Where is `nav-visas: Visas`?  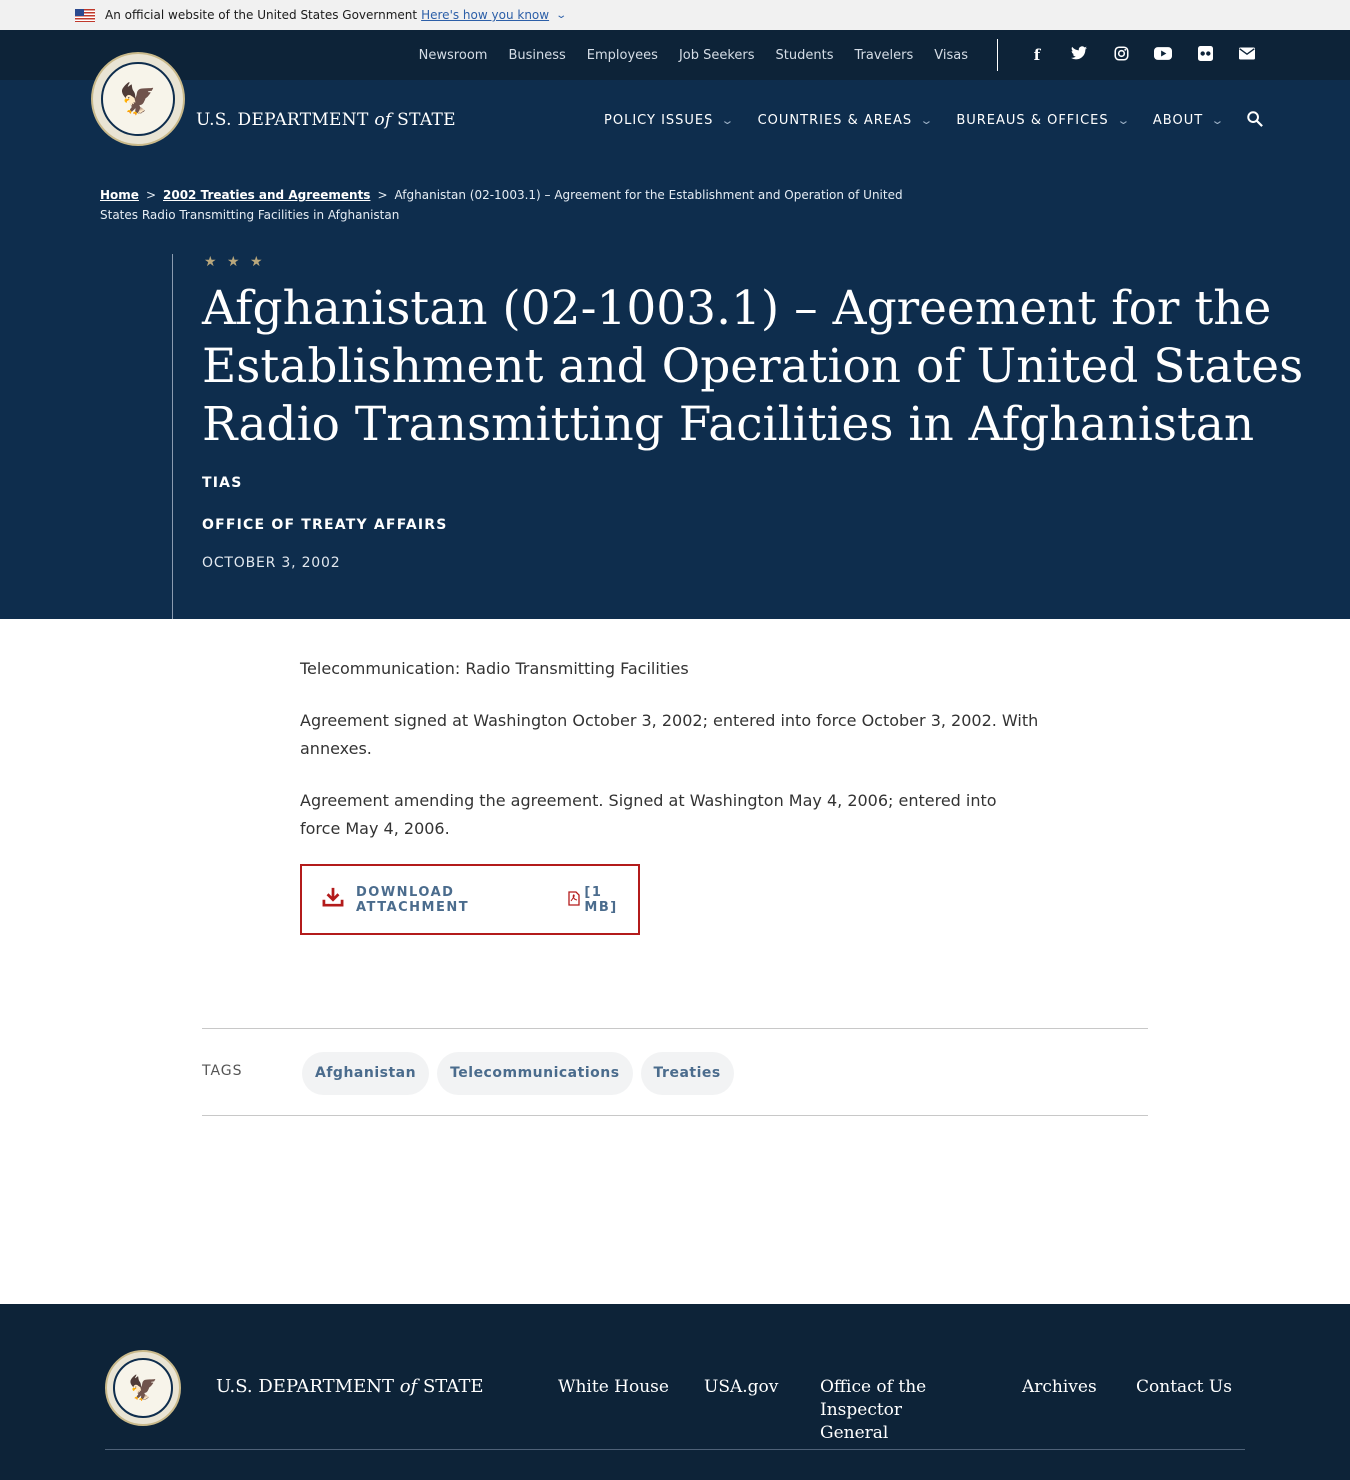
nav-visas: Visas is located at coordinates (951, 55).